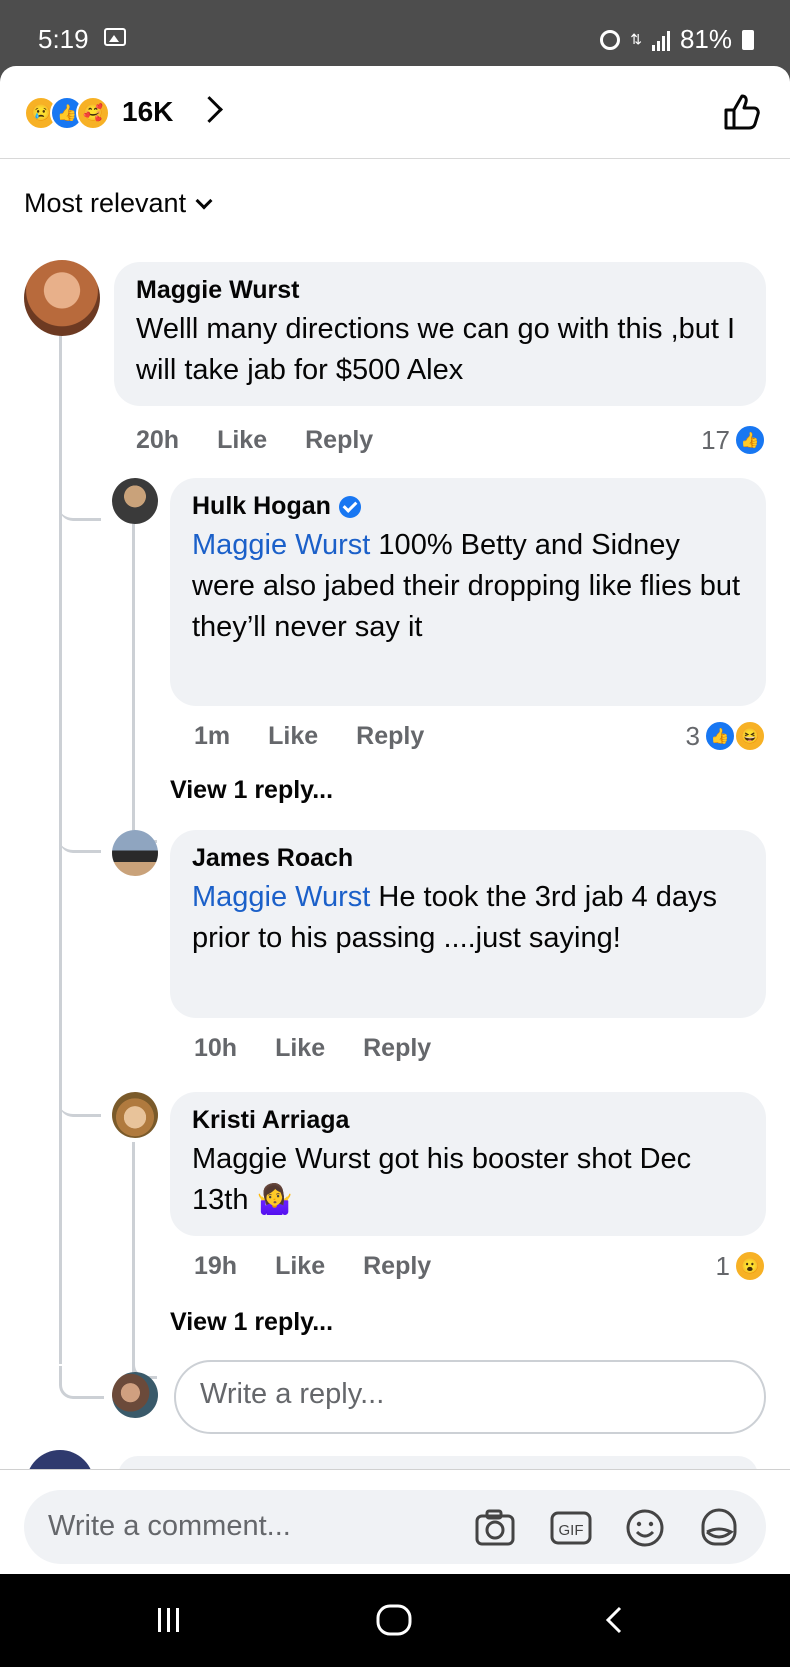 The image size is (790, 1667). I want to click on reply-time: 19h, so click(216, 1266).